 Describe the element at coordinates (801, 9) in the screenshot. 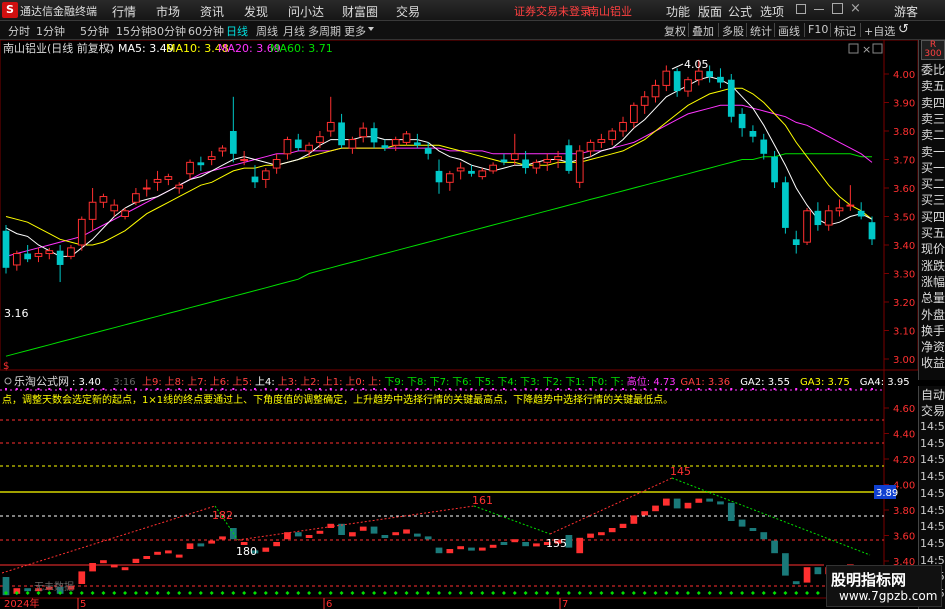

I see `window-icon` at that location.